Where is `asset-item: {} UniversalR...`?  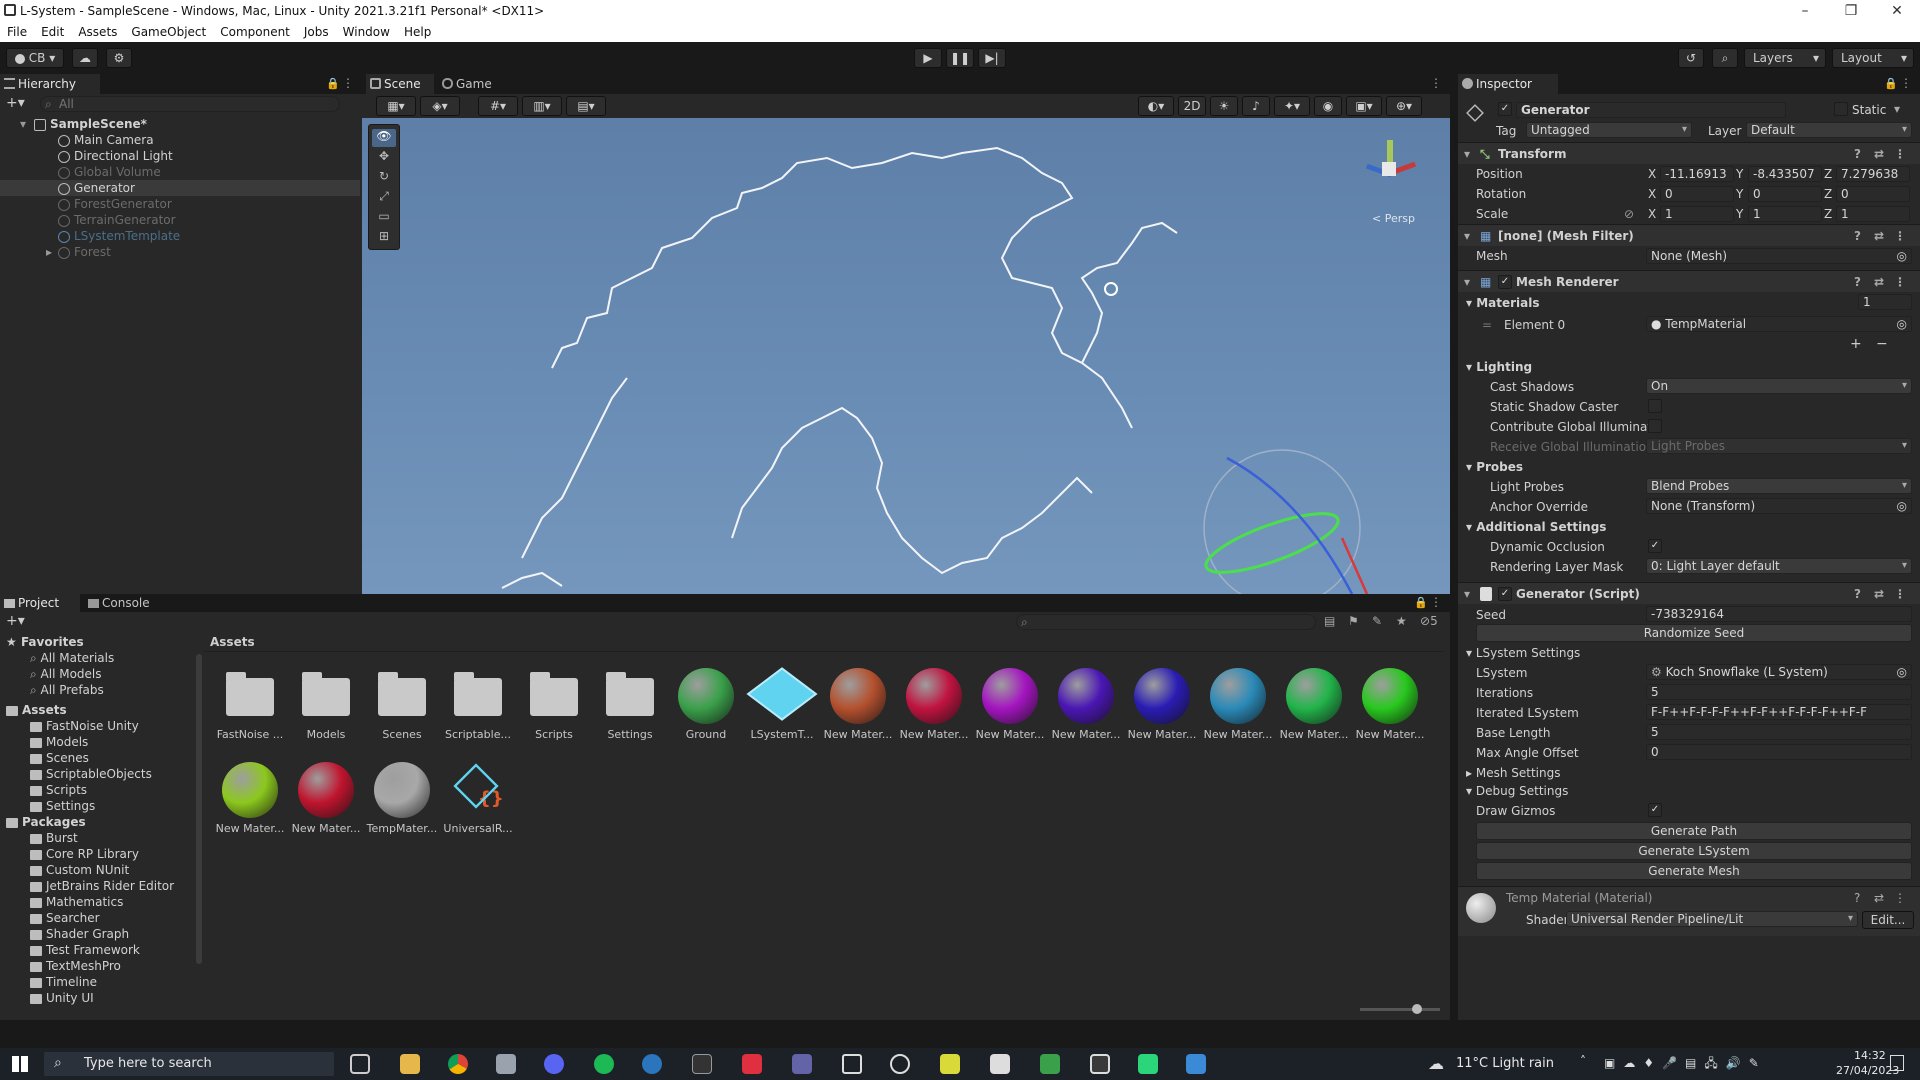
asset-item: {} UniversalR... is located at coordinates (478, 803).